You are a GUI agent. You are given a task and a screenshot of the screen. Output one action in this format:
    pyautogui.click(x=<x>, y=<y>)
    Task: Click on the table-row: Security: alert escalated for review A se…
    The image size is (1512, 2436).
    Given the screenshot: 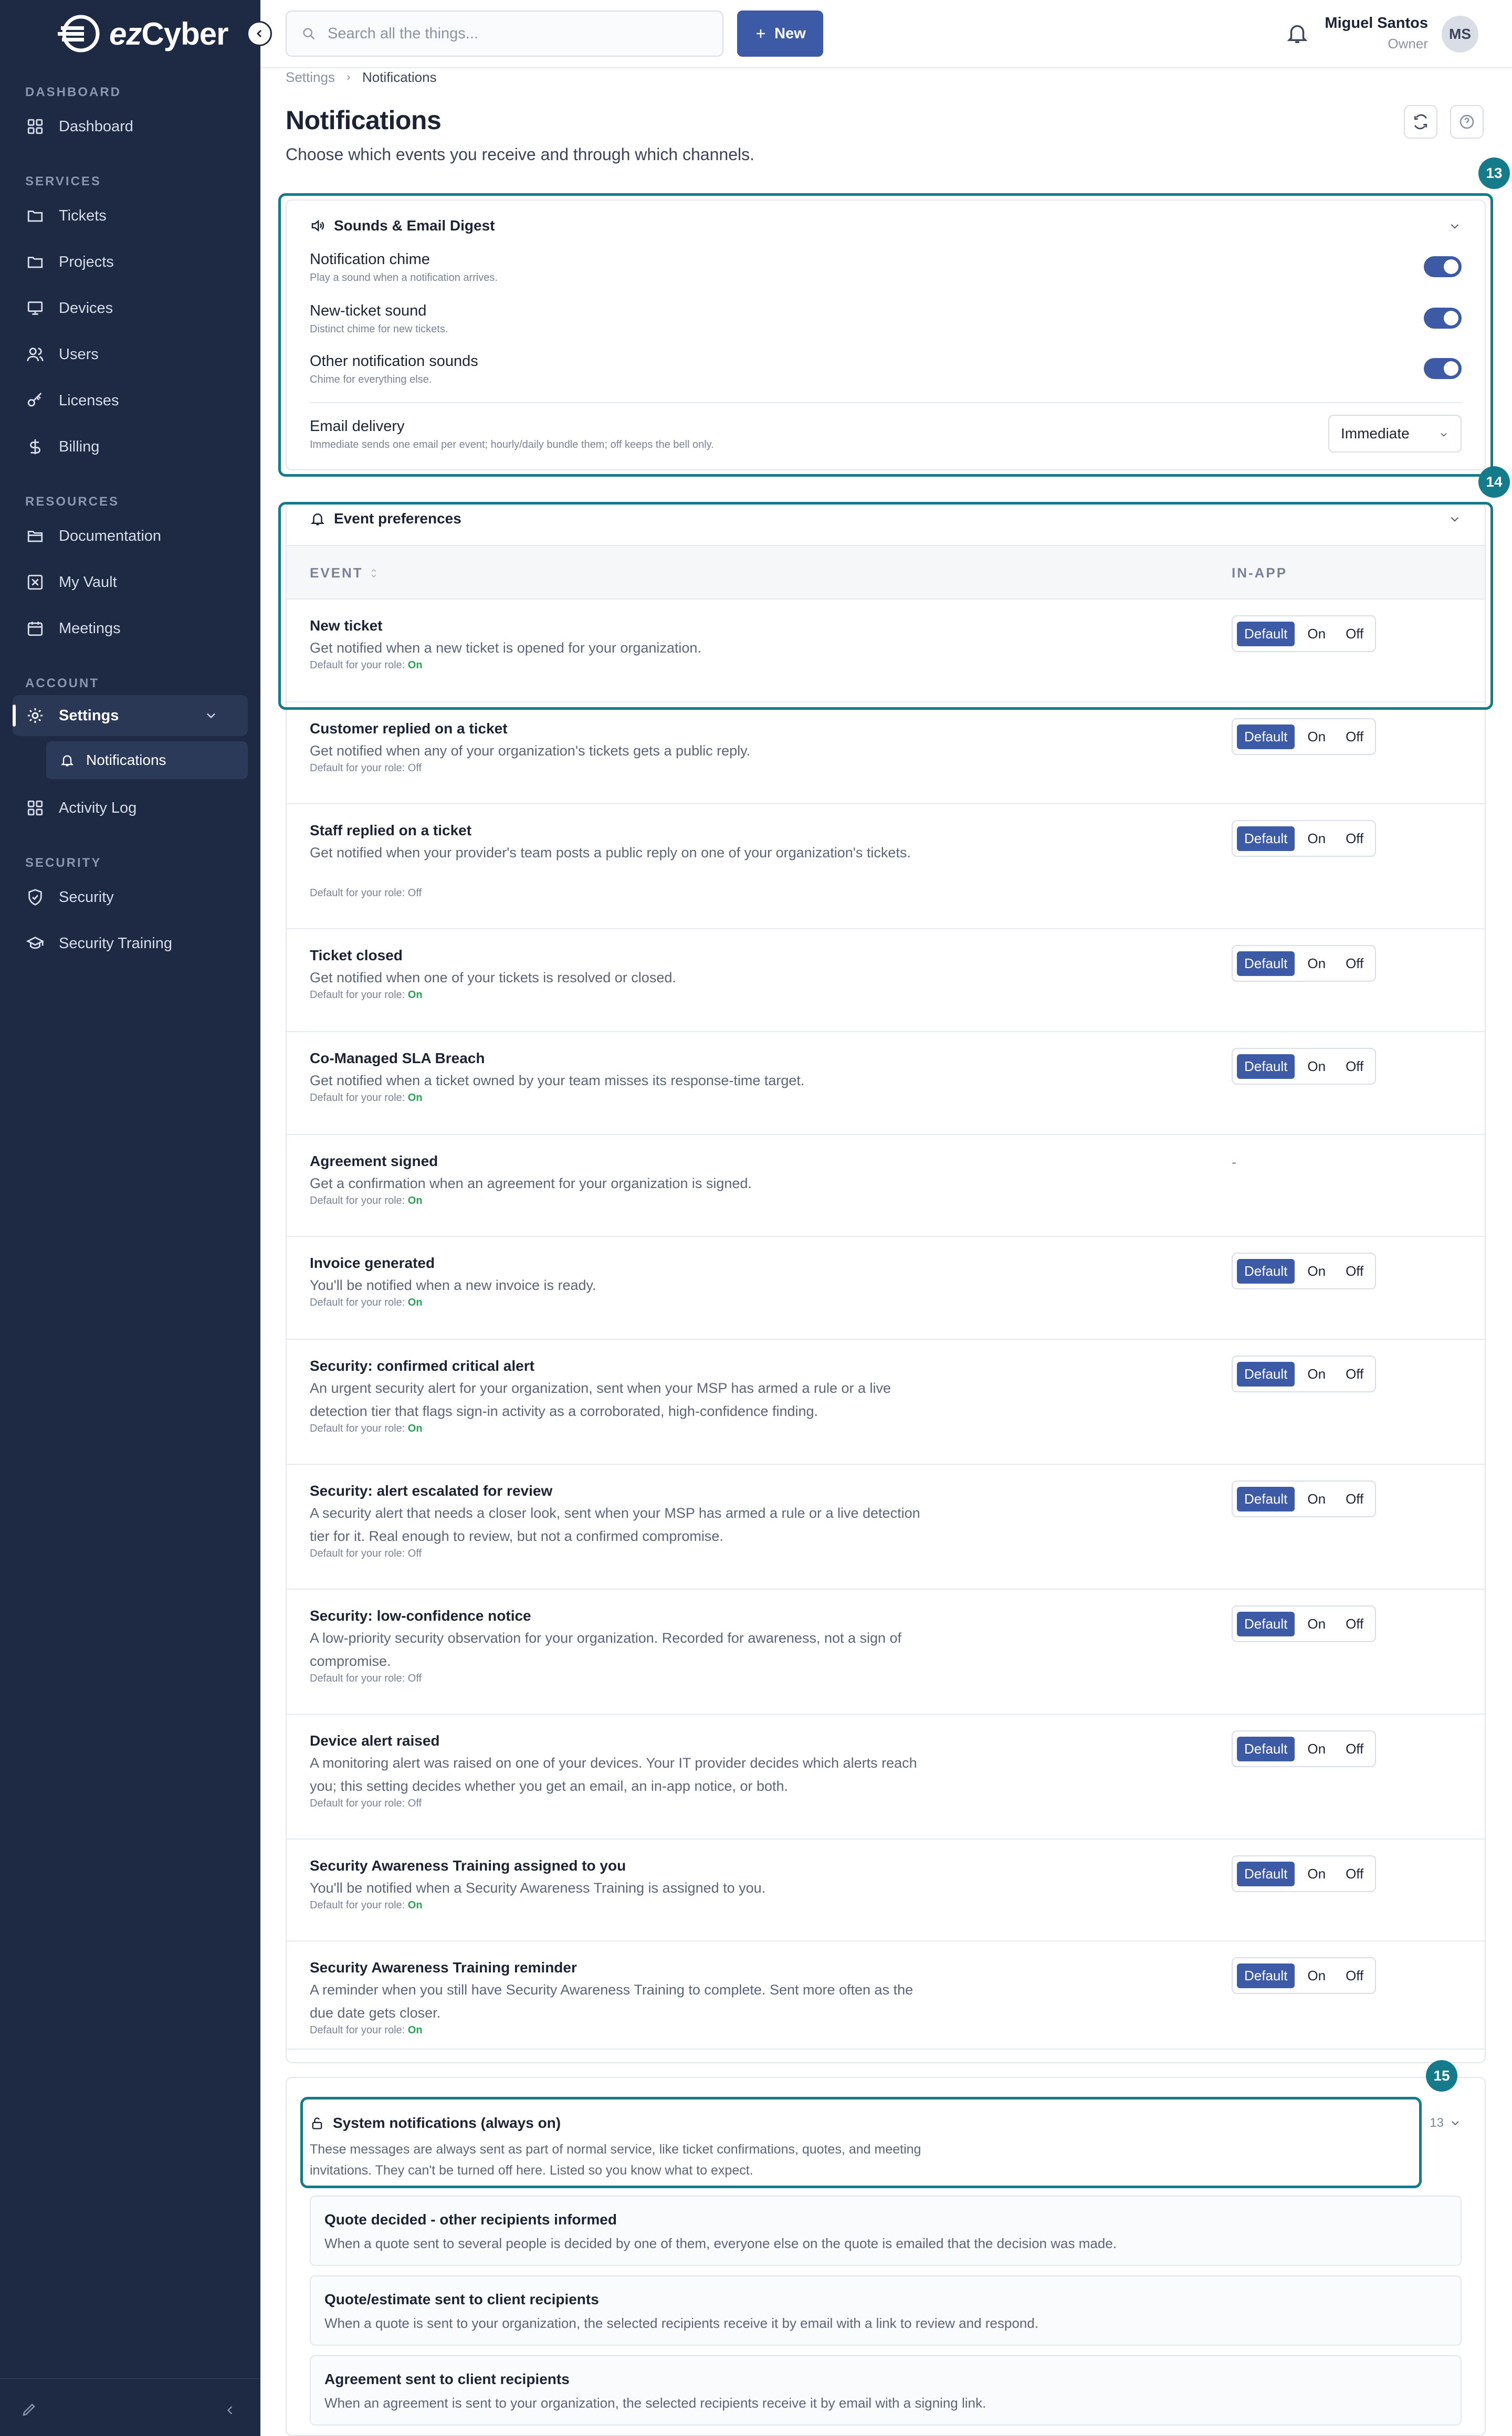 What is the action you would take?
    pyautogui.click(x=886, y=1527)
    